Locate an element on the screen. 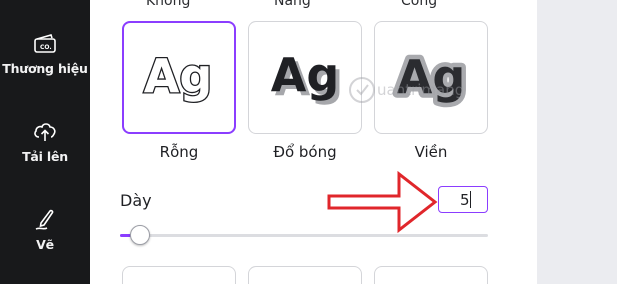 The width and height of the screenshot is (617, 284). thickness-label: Dày is located at coordinates (136, 200).